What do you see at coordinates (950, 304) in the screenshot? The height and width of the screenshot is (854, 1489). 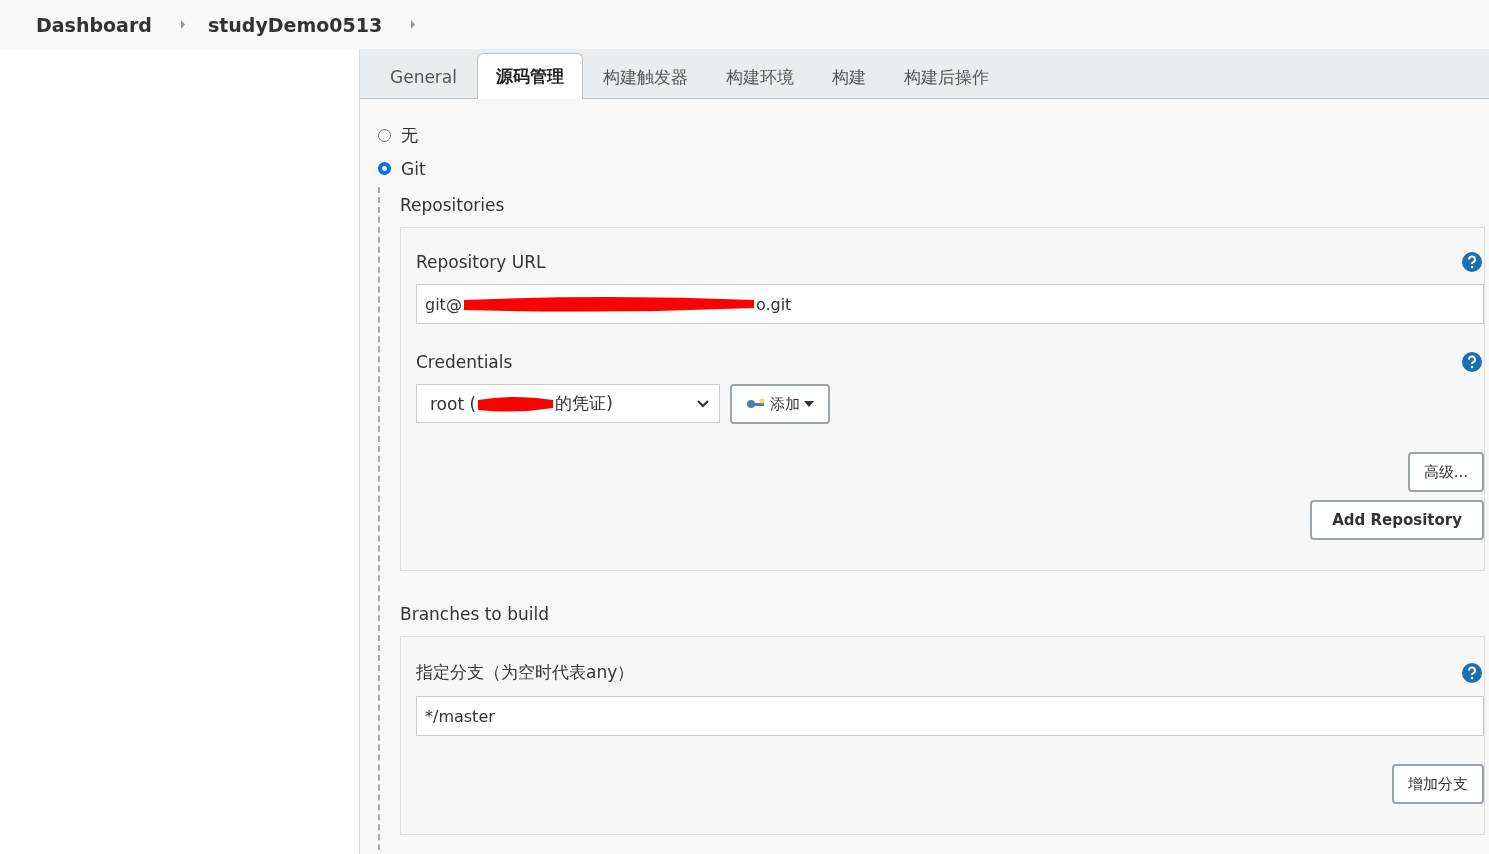 I see `url-field: git@ o.git` at bounding box center [950, 304].